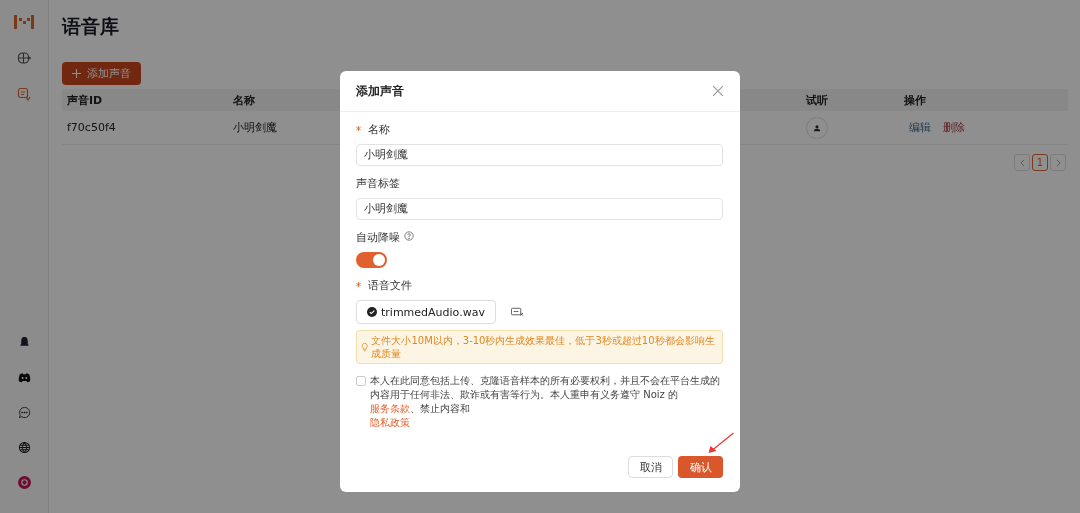  I want to click on column-header: 声音ID, so click(85, 100).